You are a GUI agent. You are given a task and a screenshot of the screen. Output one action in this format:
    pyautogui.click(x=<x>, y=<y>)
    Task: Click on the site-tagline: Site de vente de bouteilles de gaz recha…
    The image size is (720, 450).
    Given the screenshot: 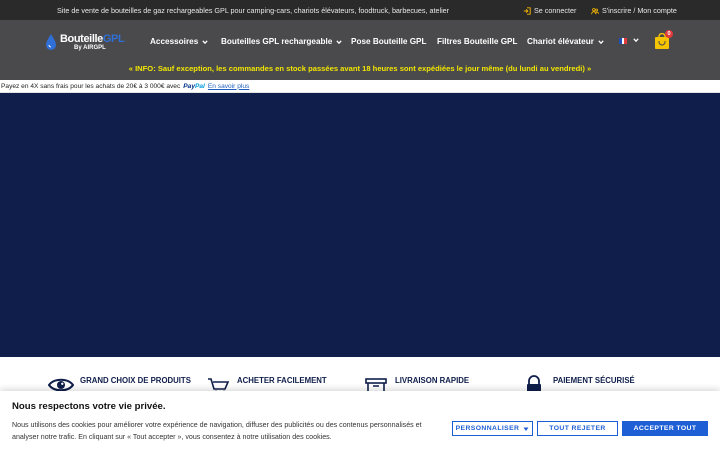 What is the action you would take?
    pyautogui.click(x=253, y=10)
    